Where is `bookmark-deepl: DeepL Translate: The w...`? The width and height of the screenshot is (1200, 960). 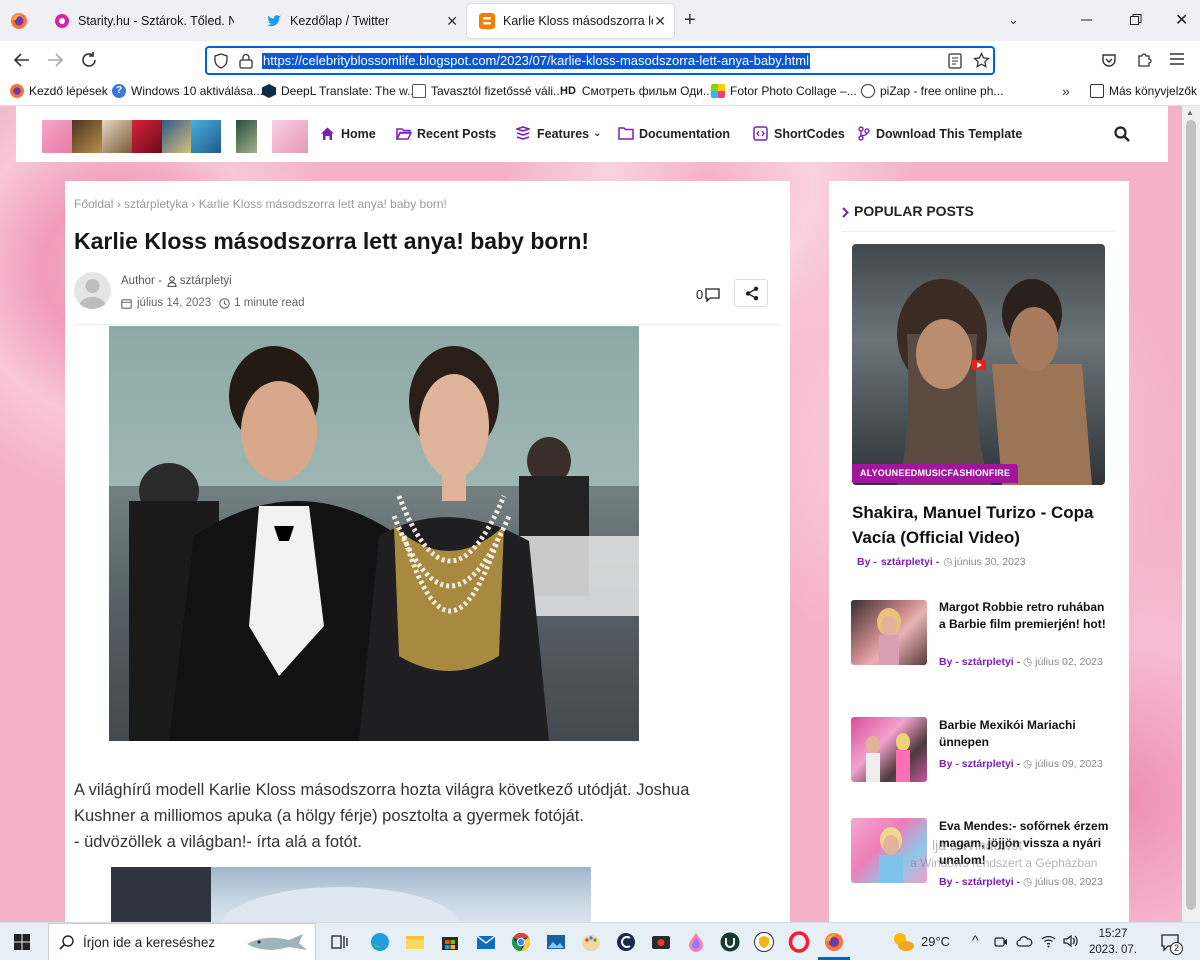
bookmark-deepl: DeepL Translate: The w... is located at coordinates (339, 91).